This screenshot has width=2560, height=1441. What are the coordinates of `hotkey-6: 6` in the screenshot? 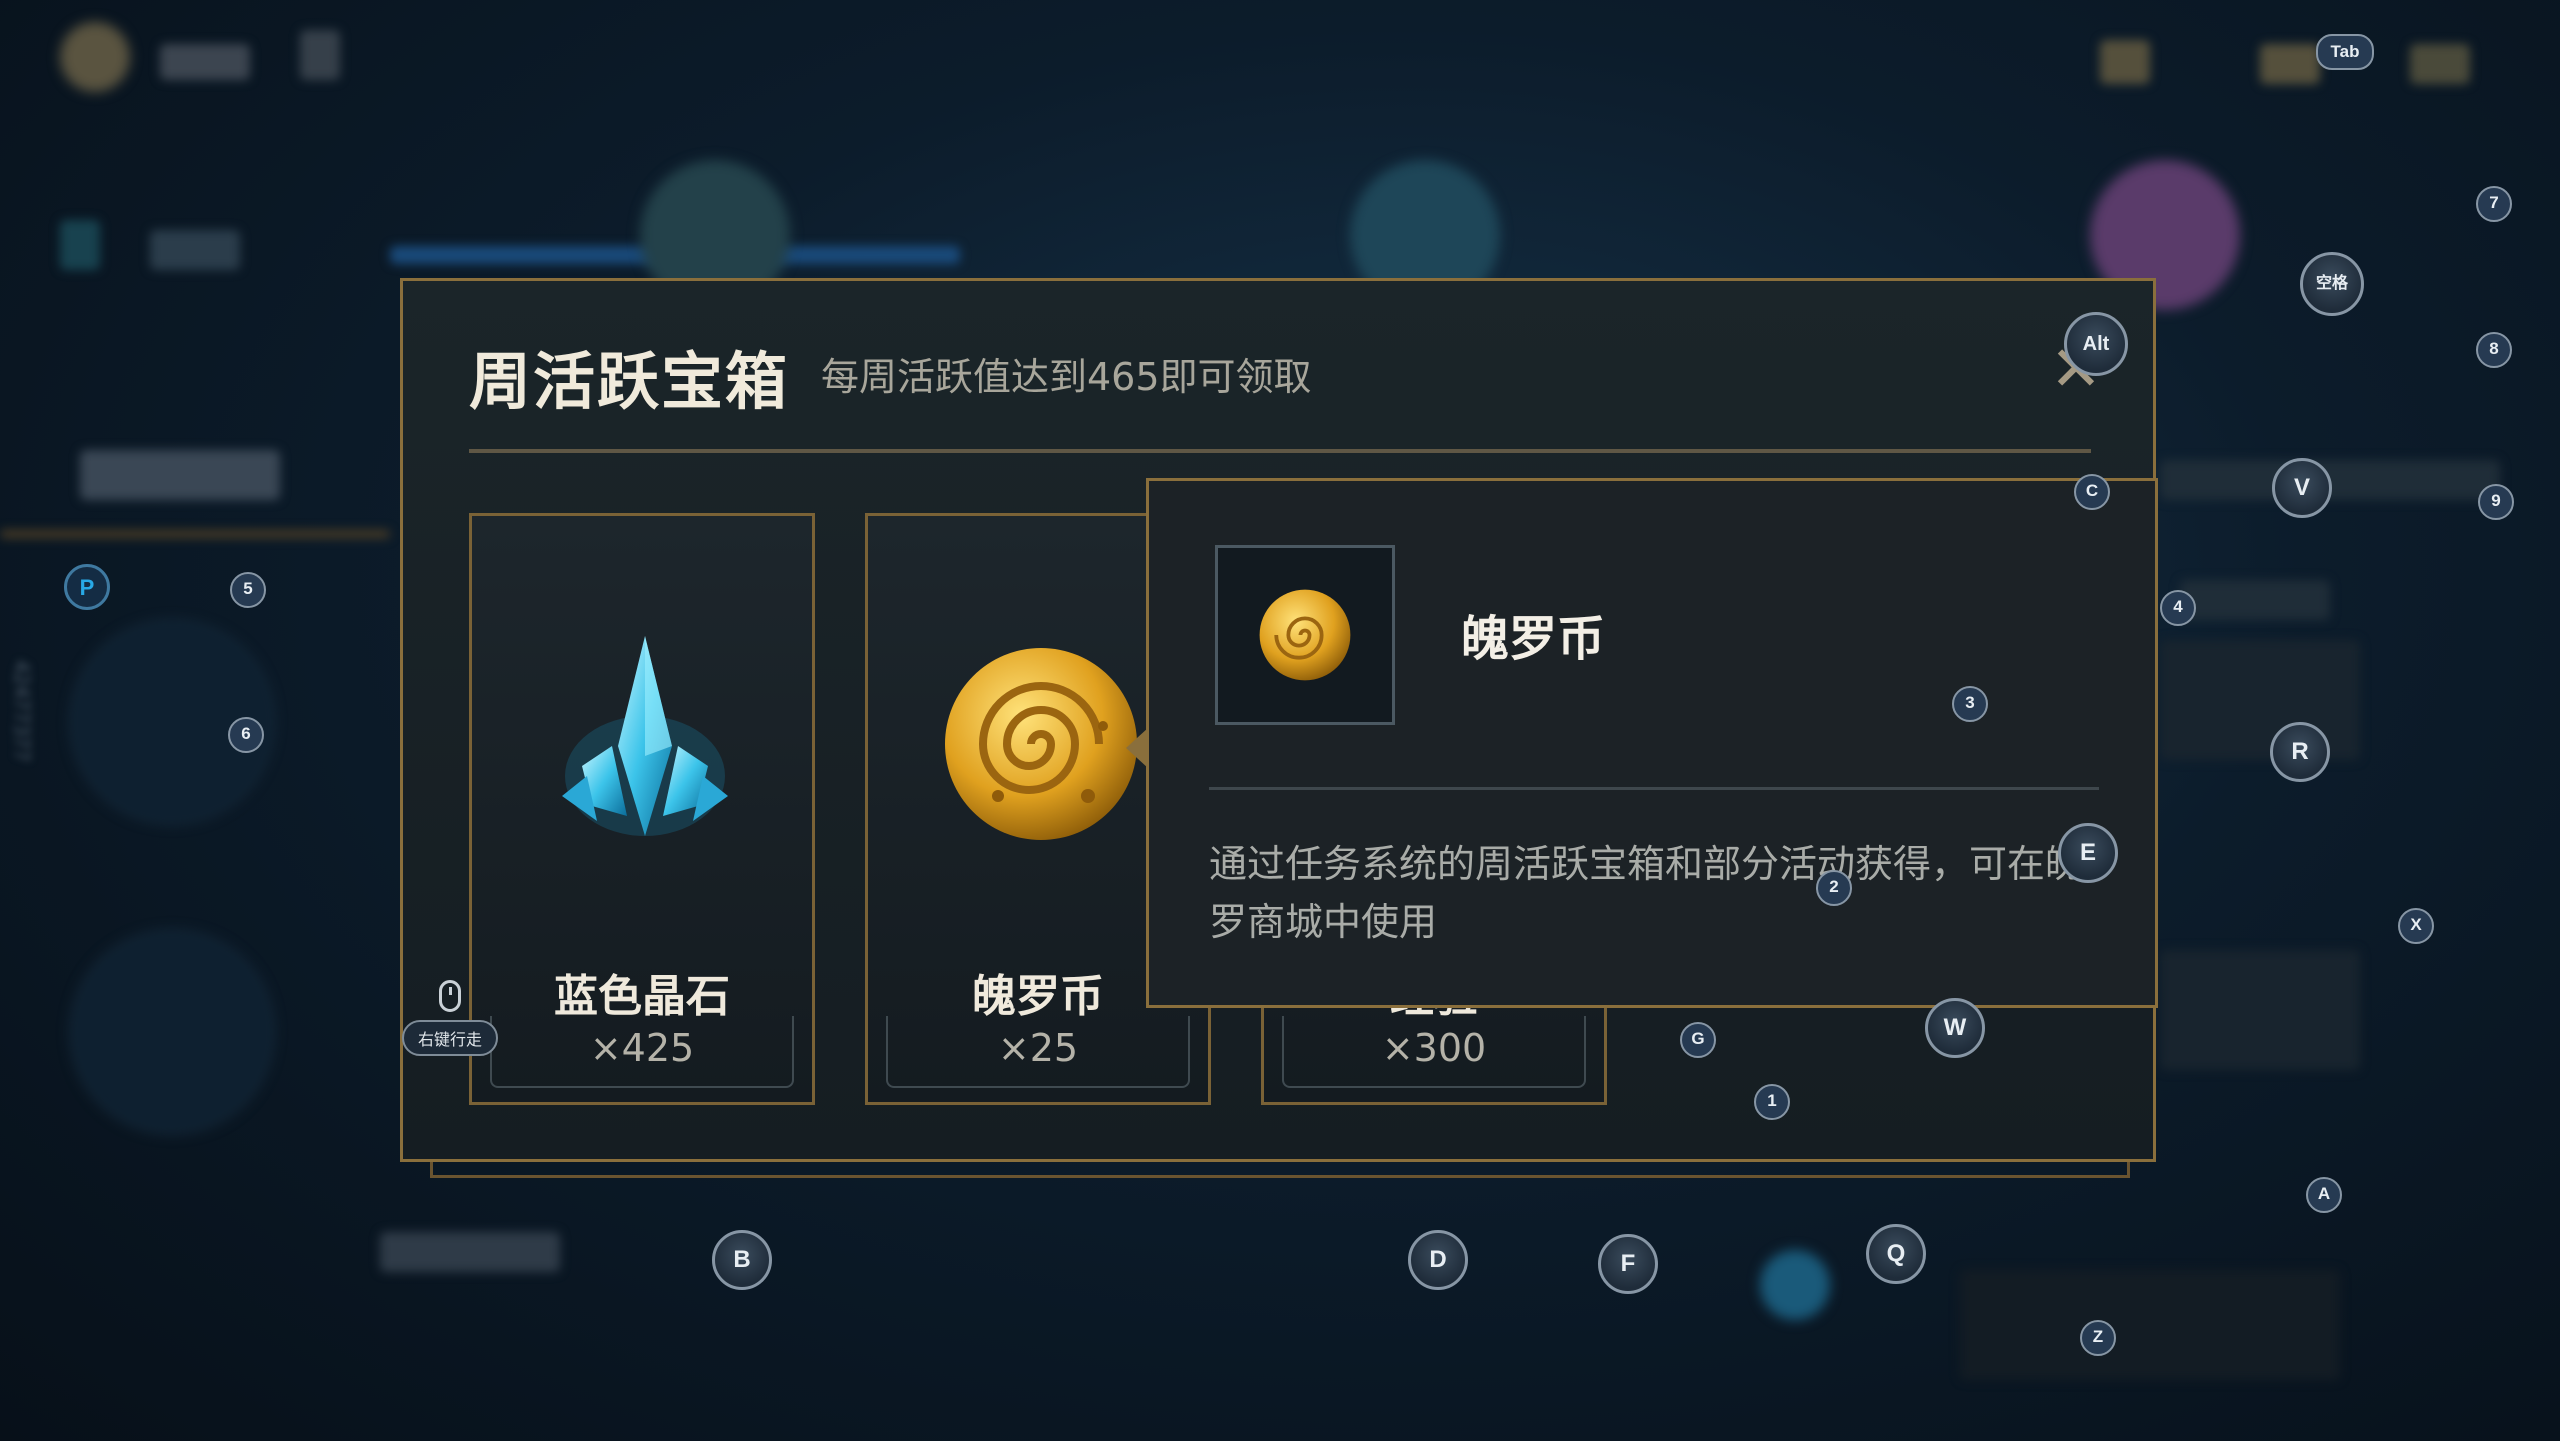 It's located at (246, 735).